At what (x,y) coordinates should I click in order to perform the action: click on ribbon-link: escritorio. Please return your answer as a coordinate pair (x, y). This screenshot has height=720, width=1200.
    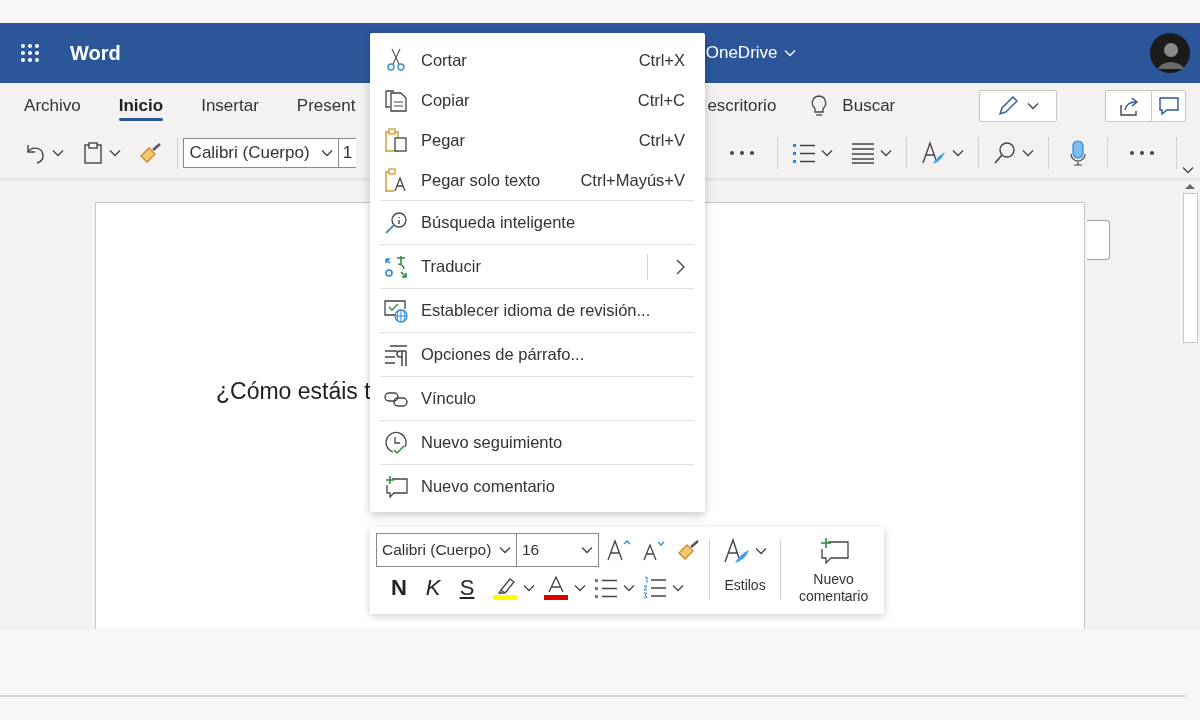
    Looking at the image, I should click on (742, 105).